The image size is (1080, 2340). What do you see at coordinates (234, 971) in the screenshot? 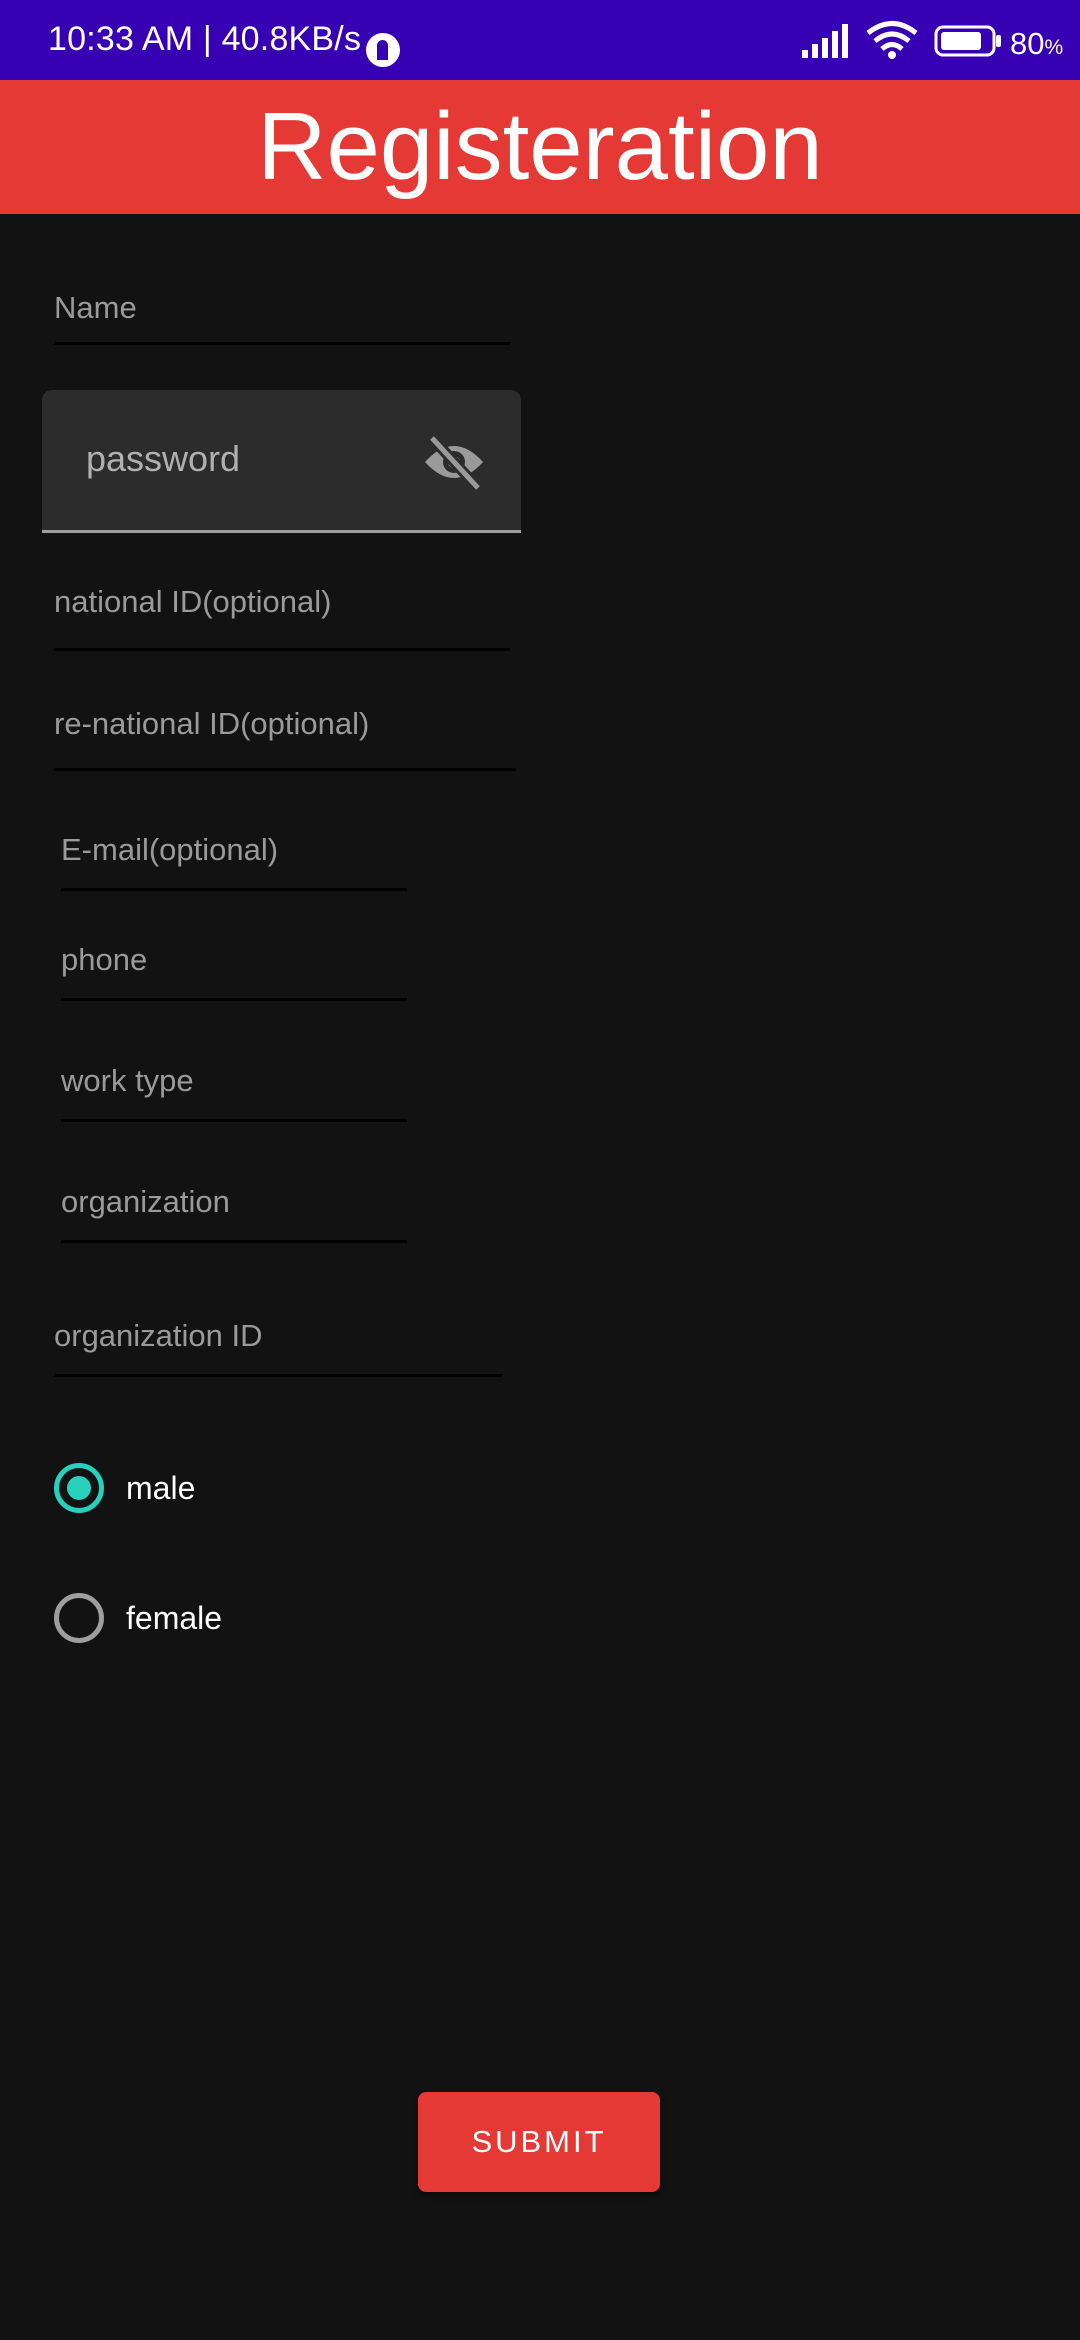
I see `phone-field: phone` at bounding box center [234, 971].